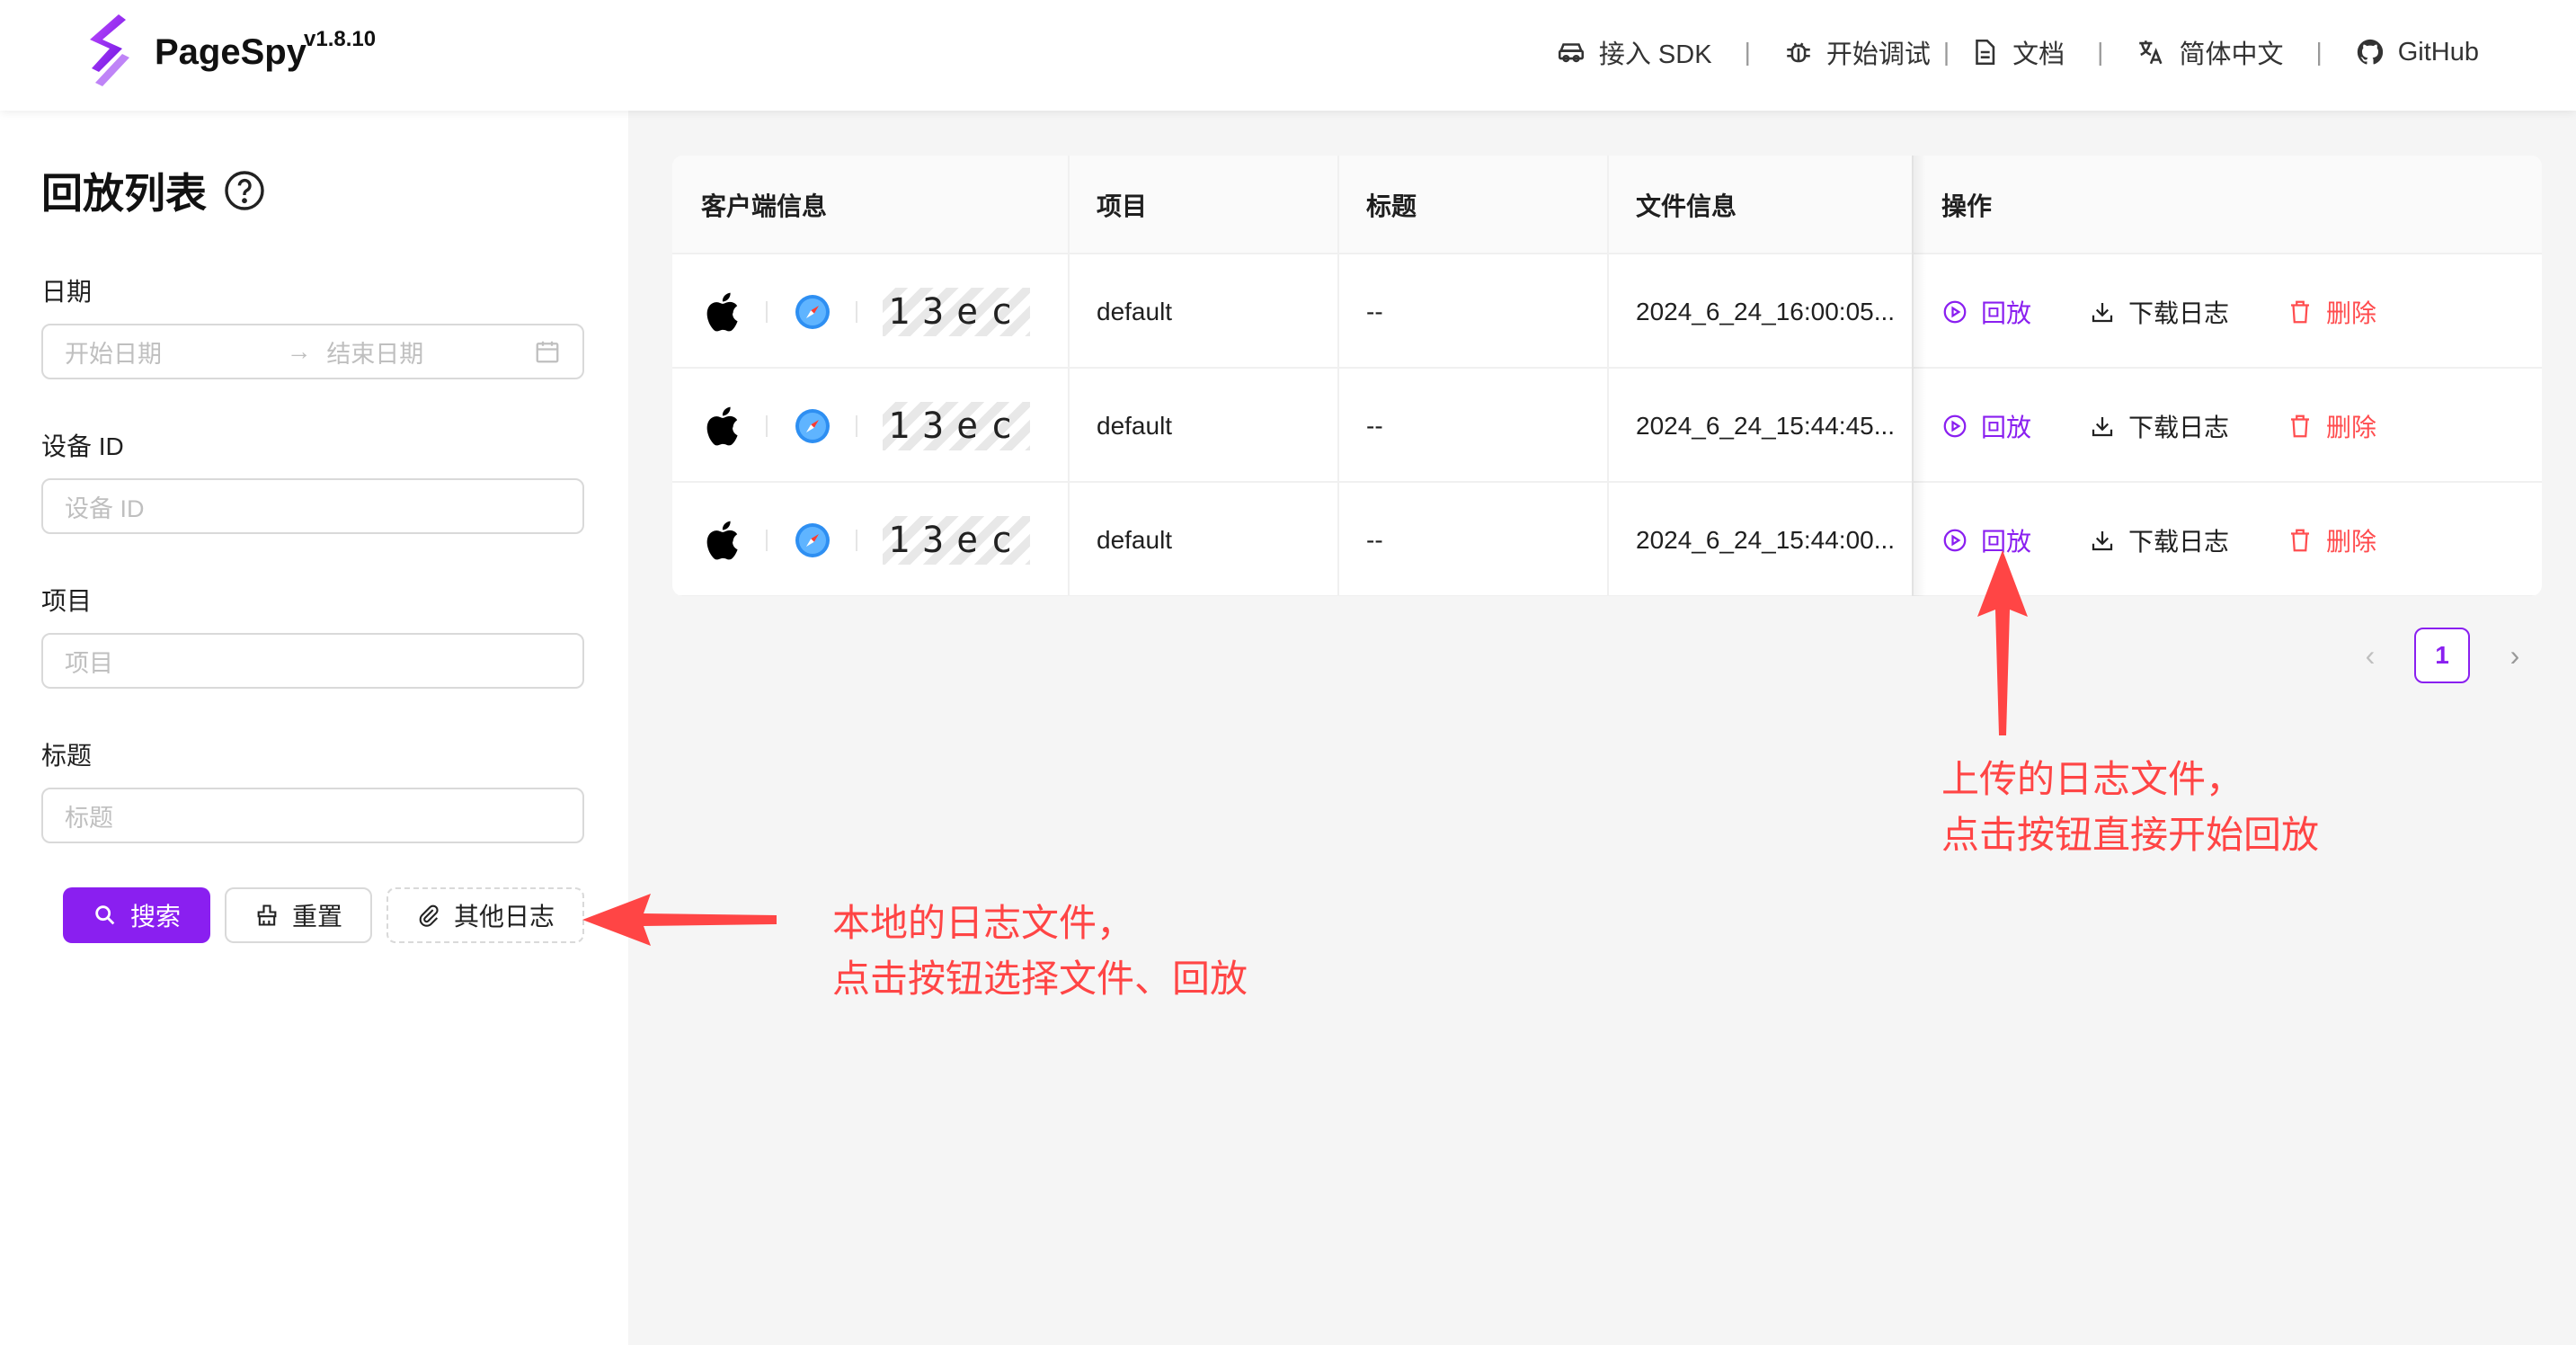 This screenshot has height=1345, width=2576. I want to click on nav-docs: 文档, so click(2017, 52).